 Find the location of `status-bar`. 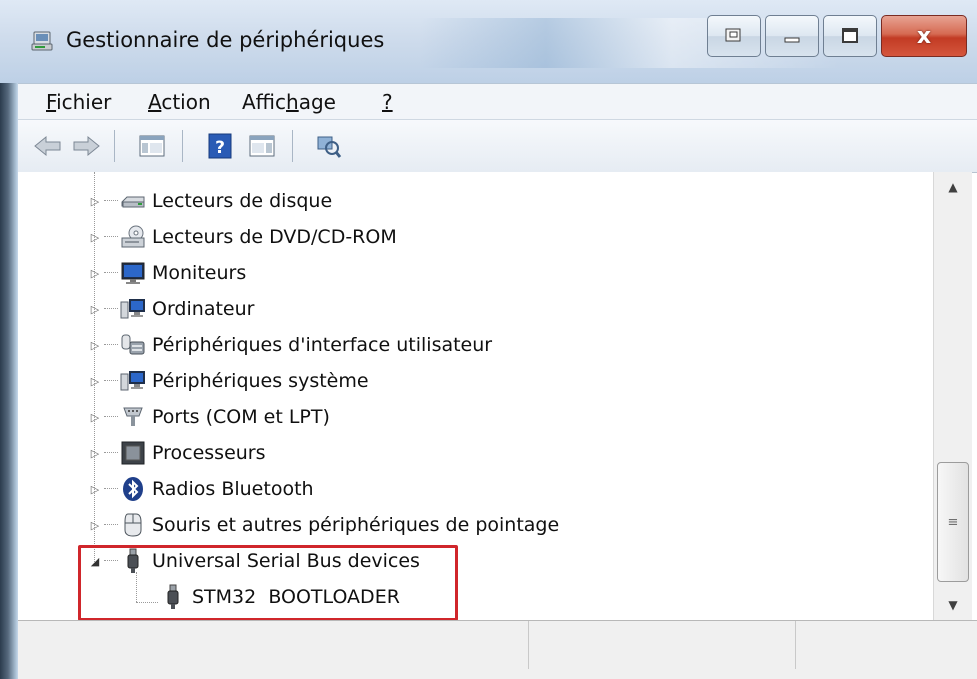

status-bar is located at coordinates (497, 649).